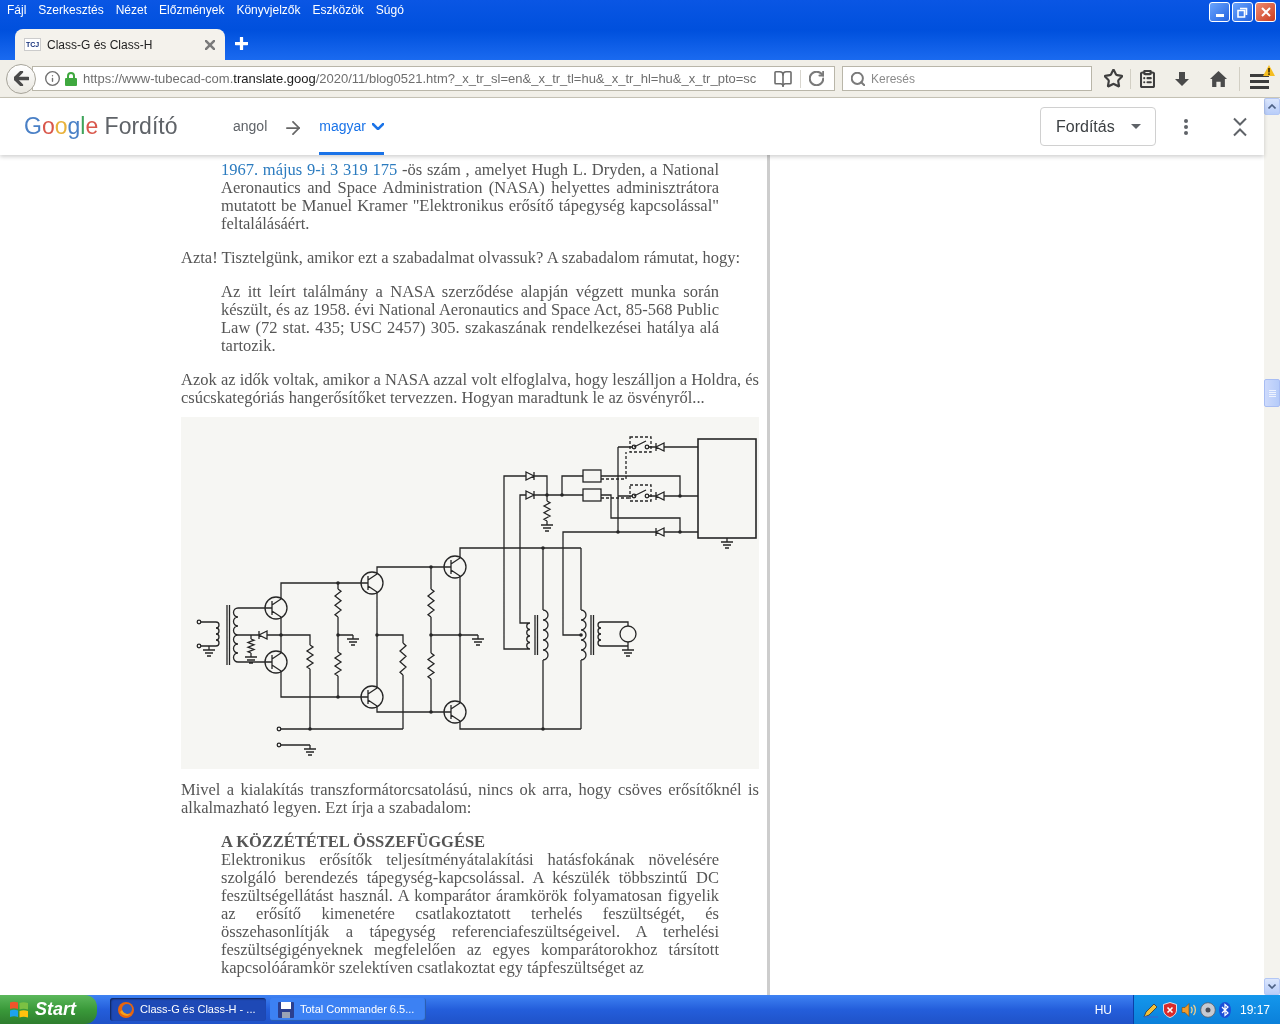 Image resolution: width=1280 pixels, height=1024 pixels. What do you see at coordinates (17, 10) in the screenshot?
I see `menu-item: Fájl` at bounding box center [17, 10].